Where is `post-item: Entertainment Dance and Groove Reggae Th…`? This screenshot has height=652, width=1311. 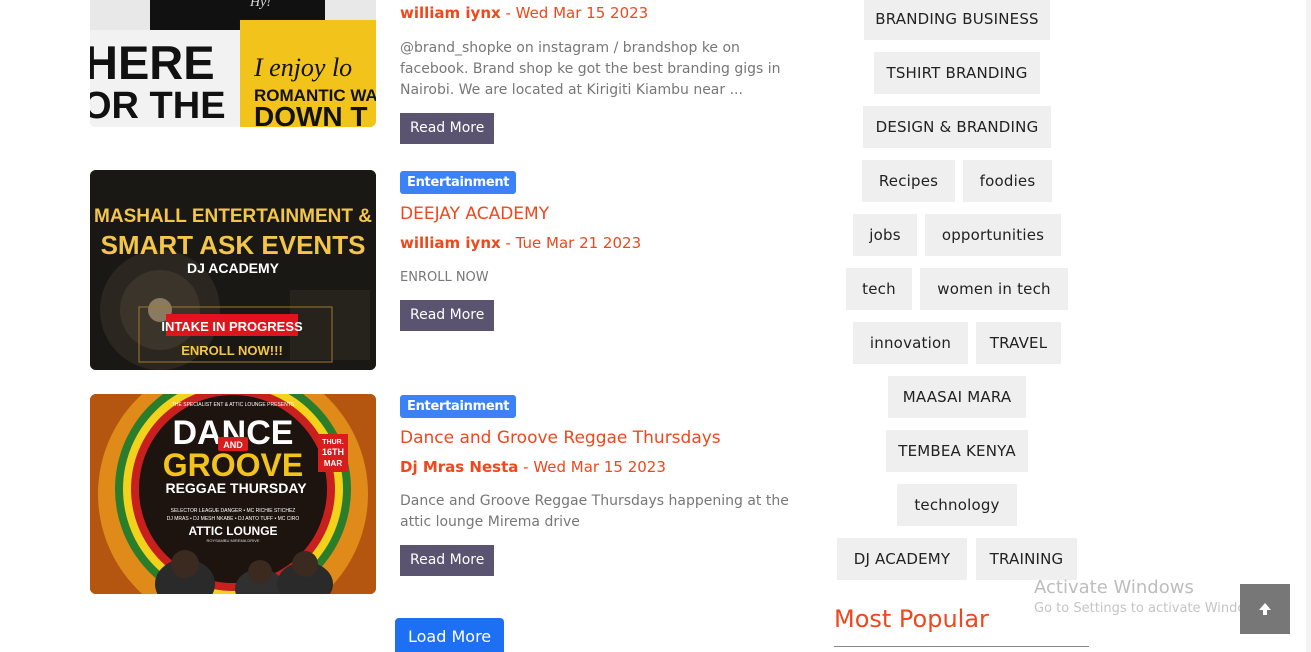 post-item: Entertainment Dance and Groove Reggae Th… is located at coordinates (600, 485).